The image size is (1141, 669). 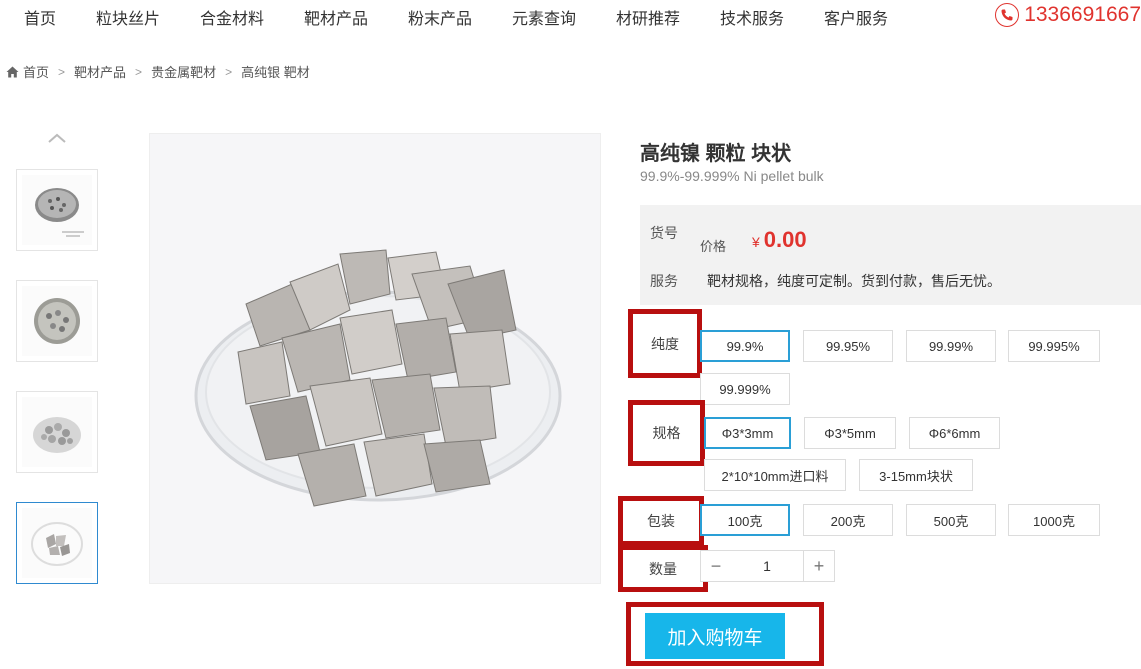 What do you see at coordinates (664, 281) in the screenshot?
I see `service-label: 服务` at bounding box center [664, 281].